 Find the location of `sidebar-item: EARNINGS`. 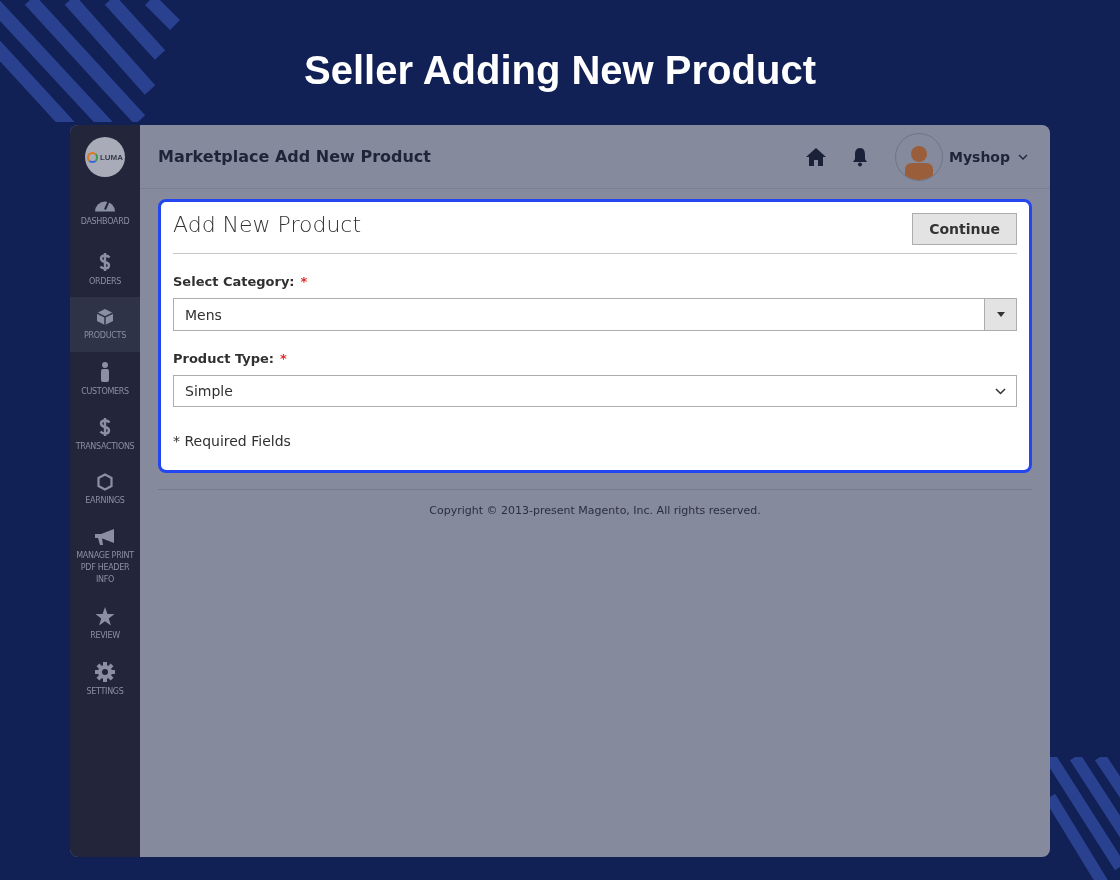

sidebar-item: EARNINGS is located at coordinates (105, 489).